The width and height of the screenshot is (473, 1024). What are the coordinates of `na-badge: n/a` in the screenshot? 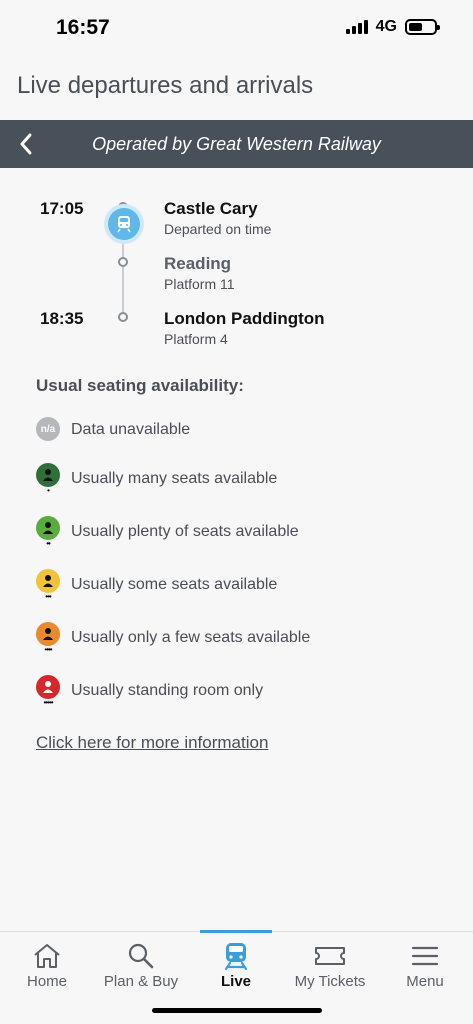 It's located at (48, 429).